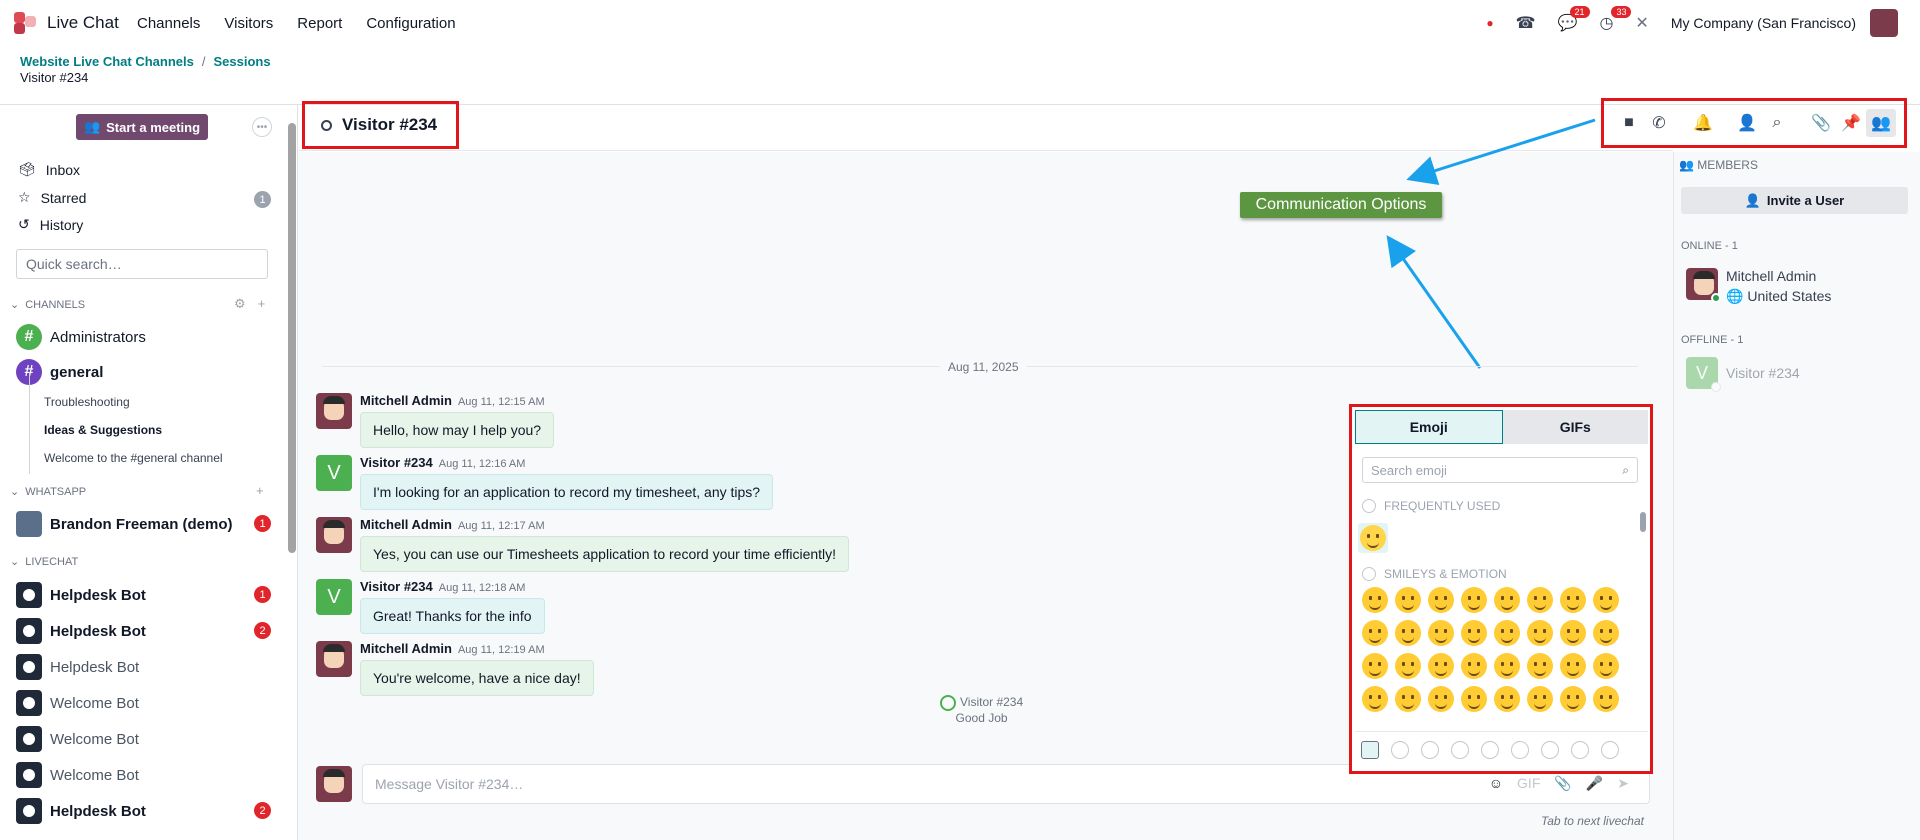  What do you see at coordinates (1496, 783) in the screenshot?
I see `emoji-icon: ☺` at bounding box center [1496, 783].